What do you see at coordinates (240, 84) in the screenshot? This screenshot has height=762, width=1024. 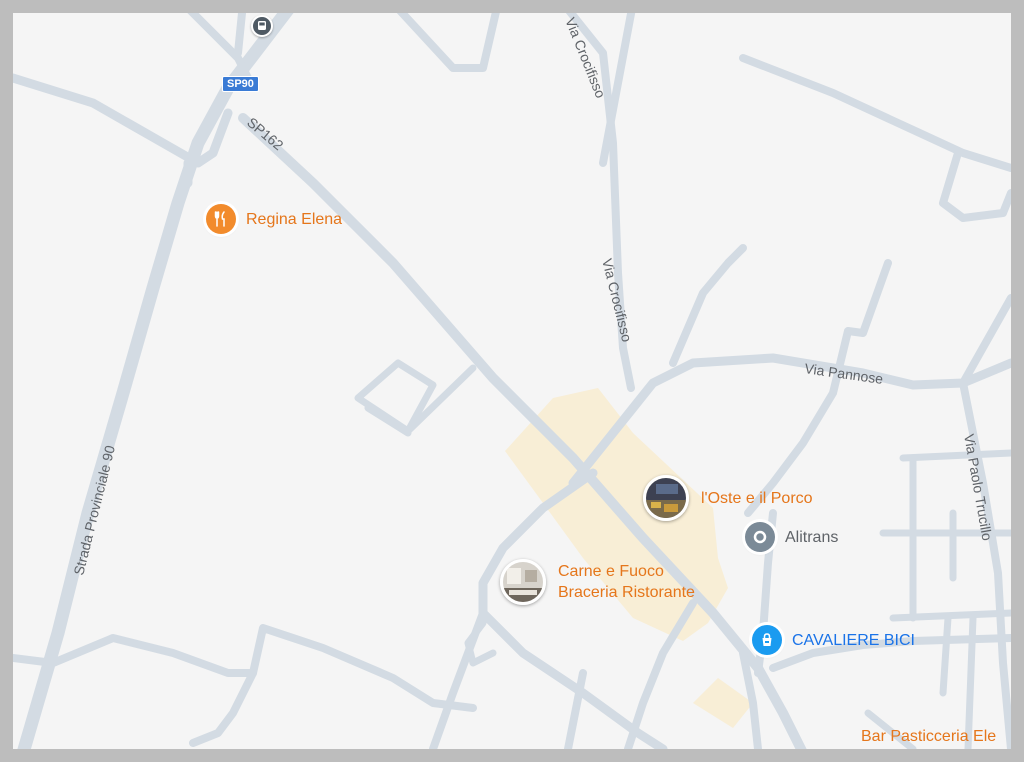 I see `route-shield-sp90: SP90` at bounding box center [240, 84].